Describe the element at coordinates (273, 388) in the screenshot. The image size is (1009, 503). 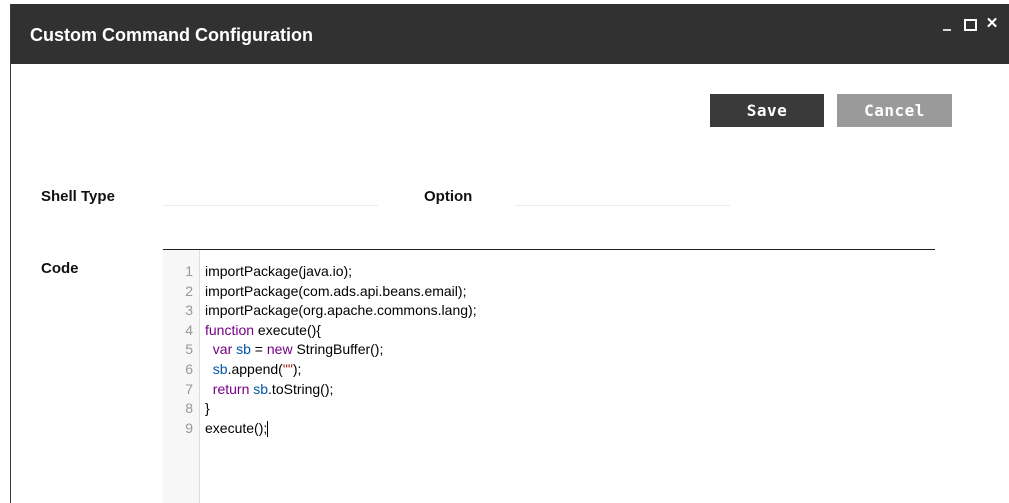
I see `code-text: return sb.toString();` at that location.